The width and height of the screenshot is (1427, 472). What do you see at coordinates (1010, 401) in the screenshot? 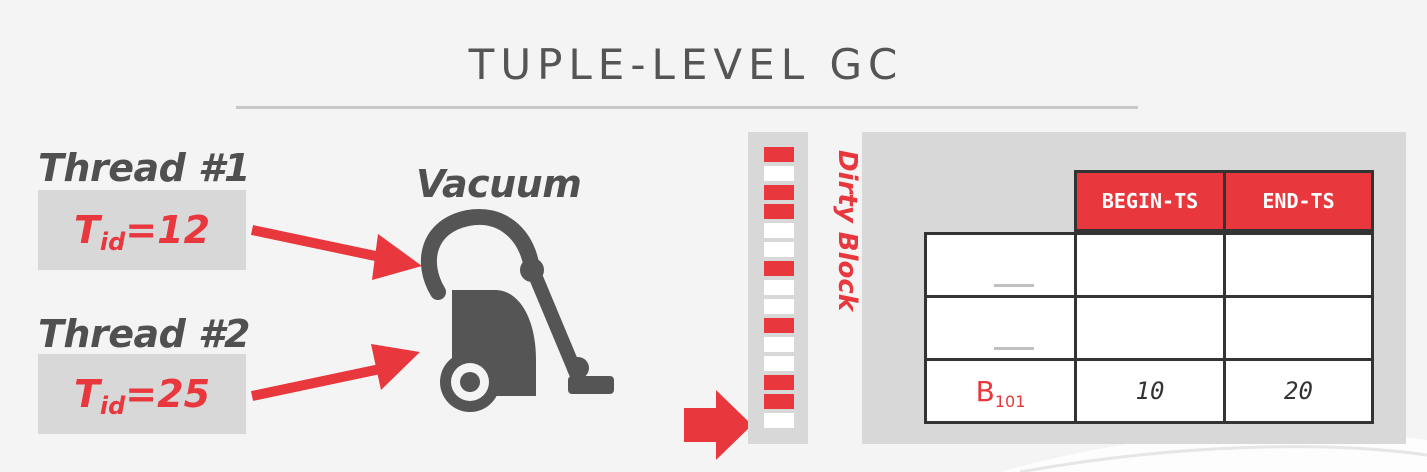
I see `row-3-key-subscript: 101` at bounding box center [1010, 401].